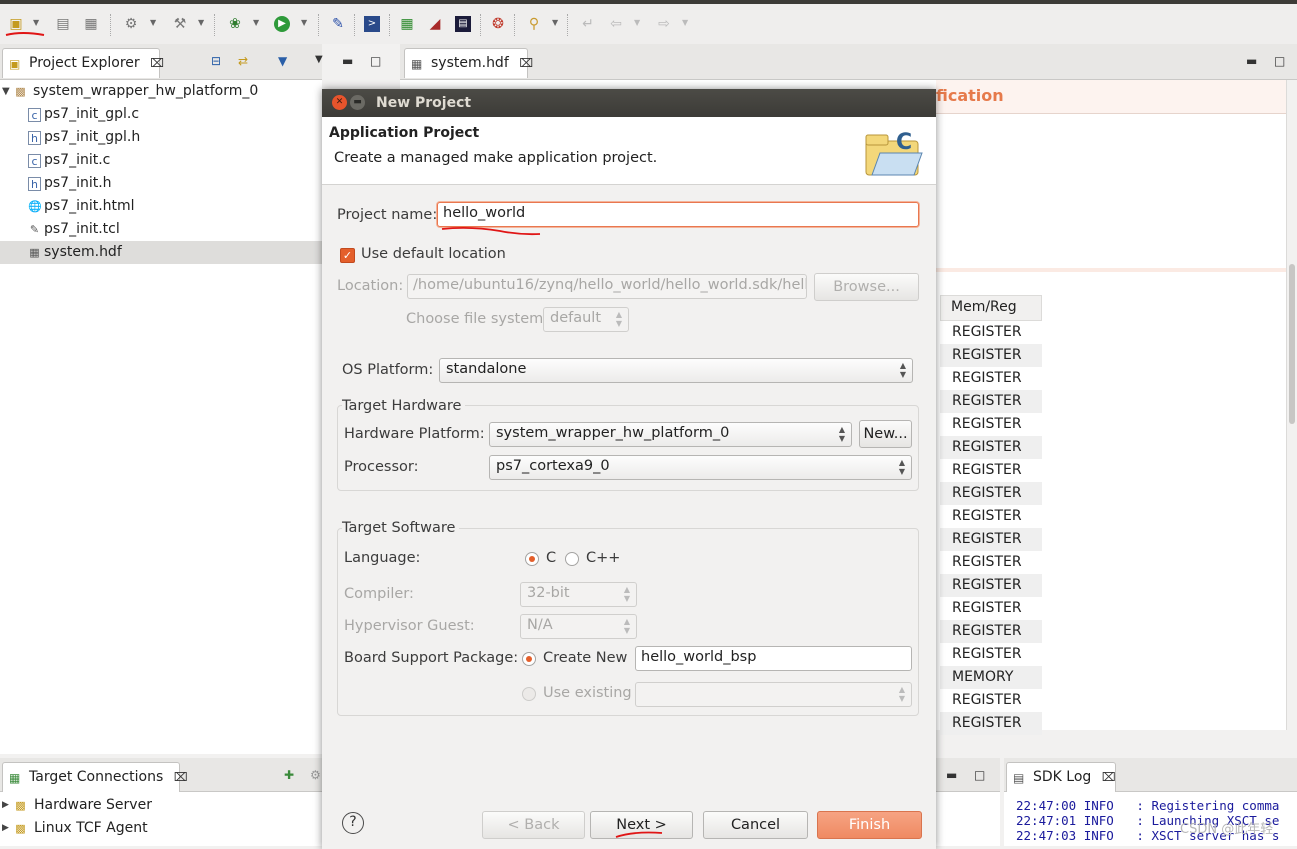  I want to click on view-menu-icon: ▼, so click(319, 59).